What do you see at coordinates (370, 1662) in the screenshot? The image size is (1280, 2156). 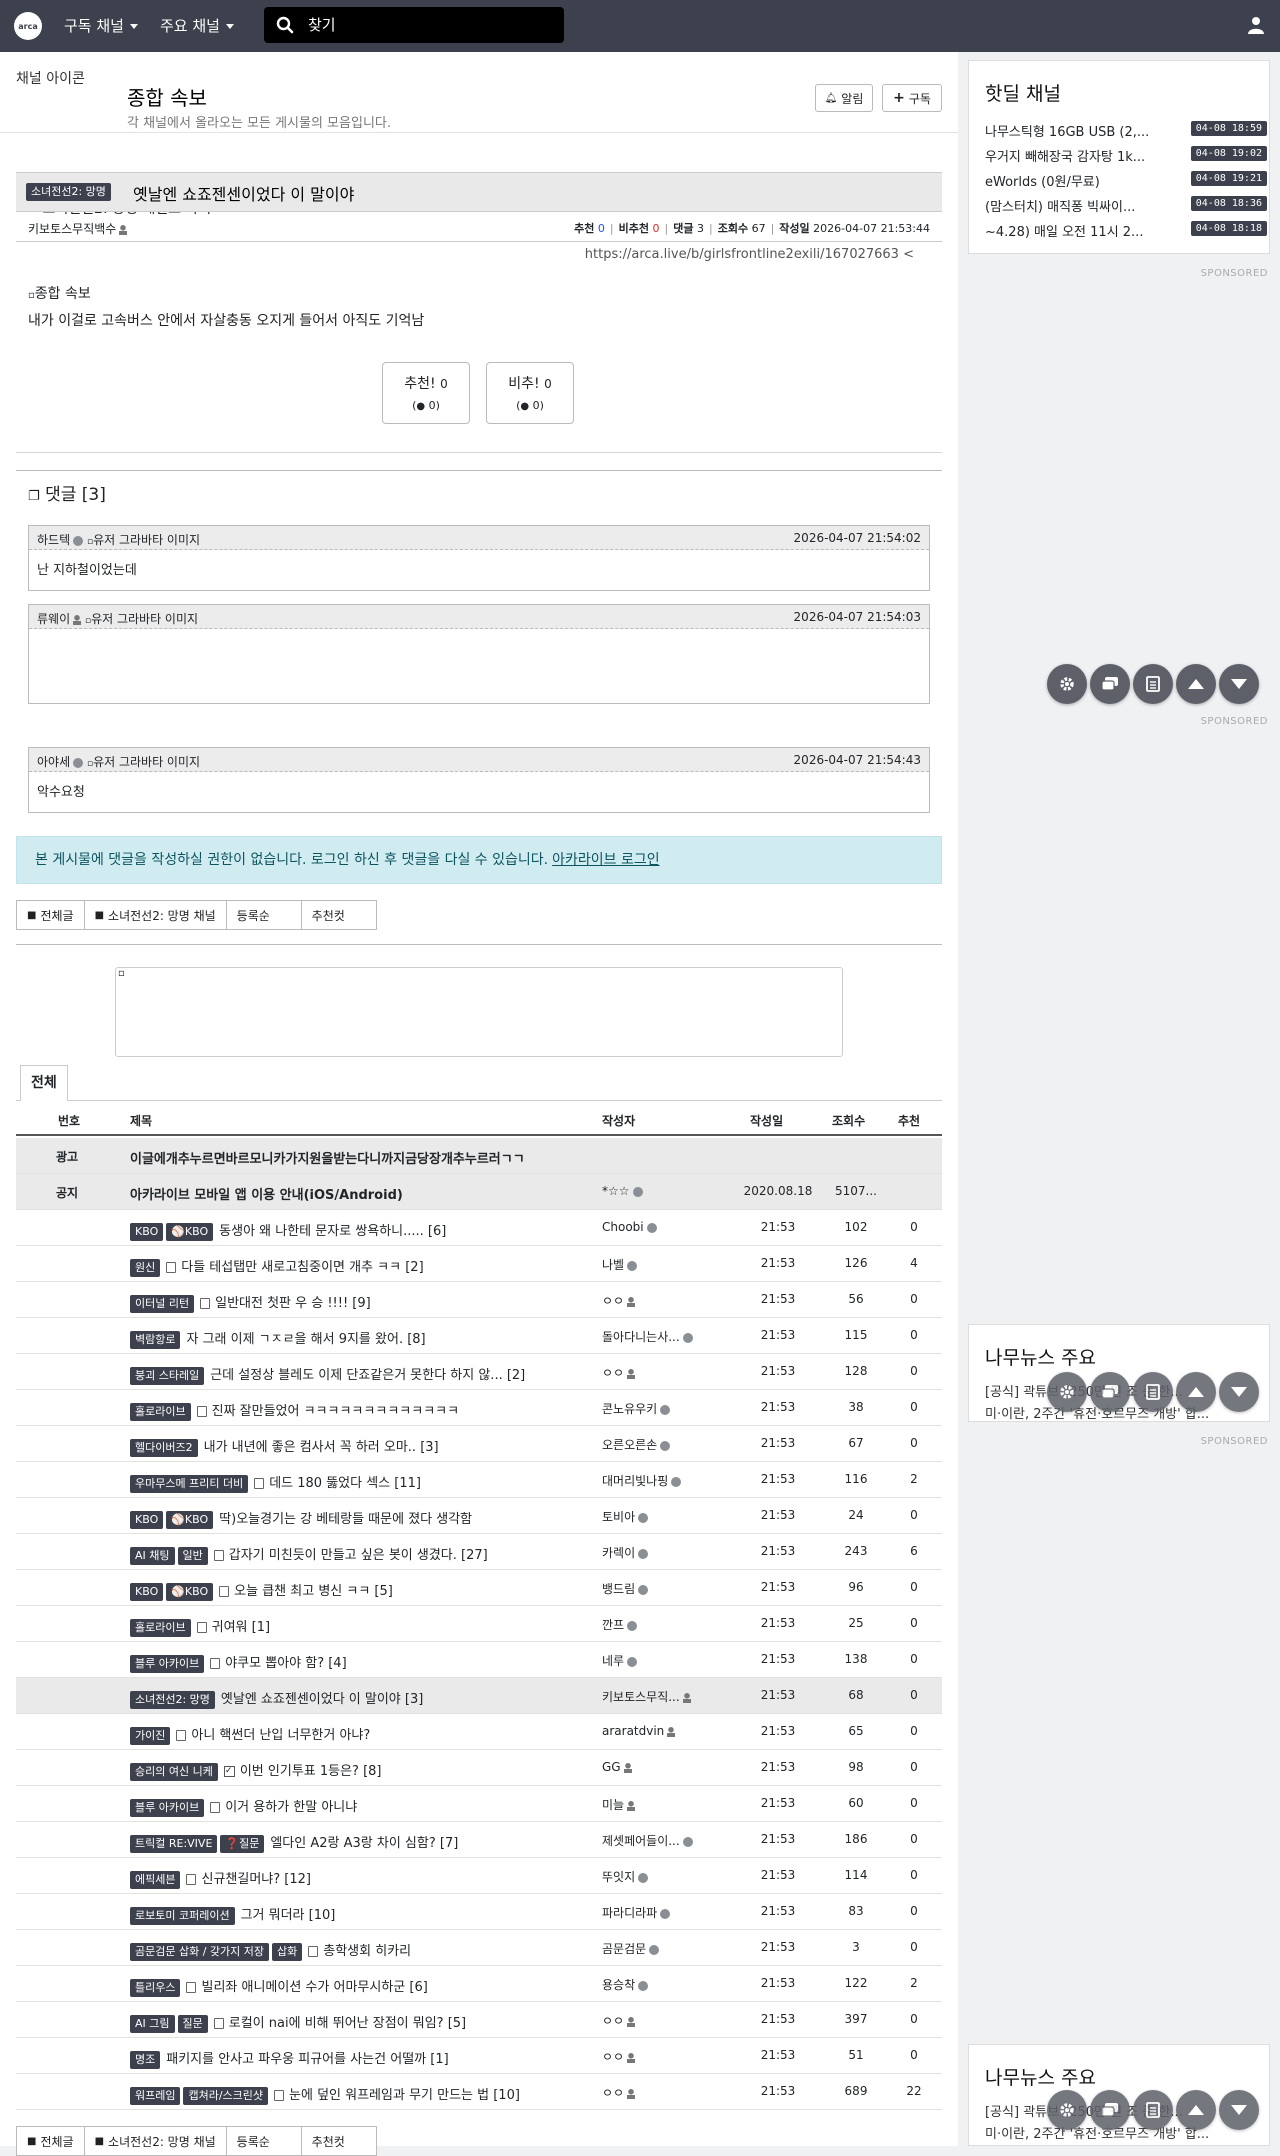 I see `row-title: 블루 아카이브 야쿠모 뽑아야 함? [4]` at bounding box center [370, 1662].